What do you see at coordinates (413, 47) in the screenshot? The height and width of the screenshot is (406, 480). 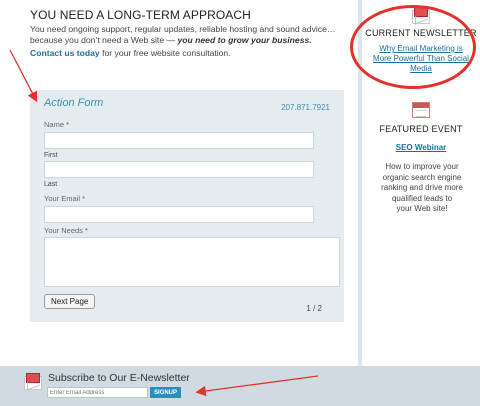 I see `newsletter-highlight-circle` at bounding box center [413, 47].